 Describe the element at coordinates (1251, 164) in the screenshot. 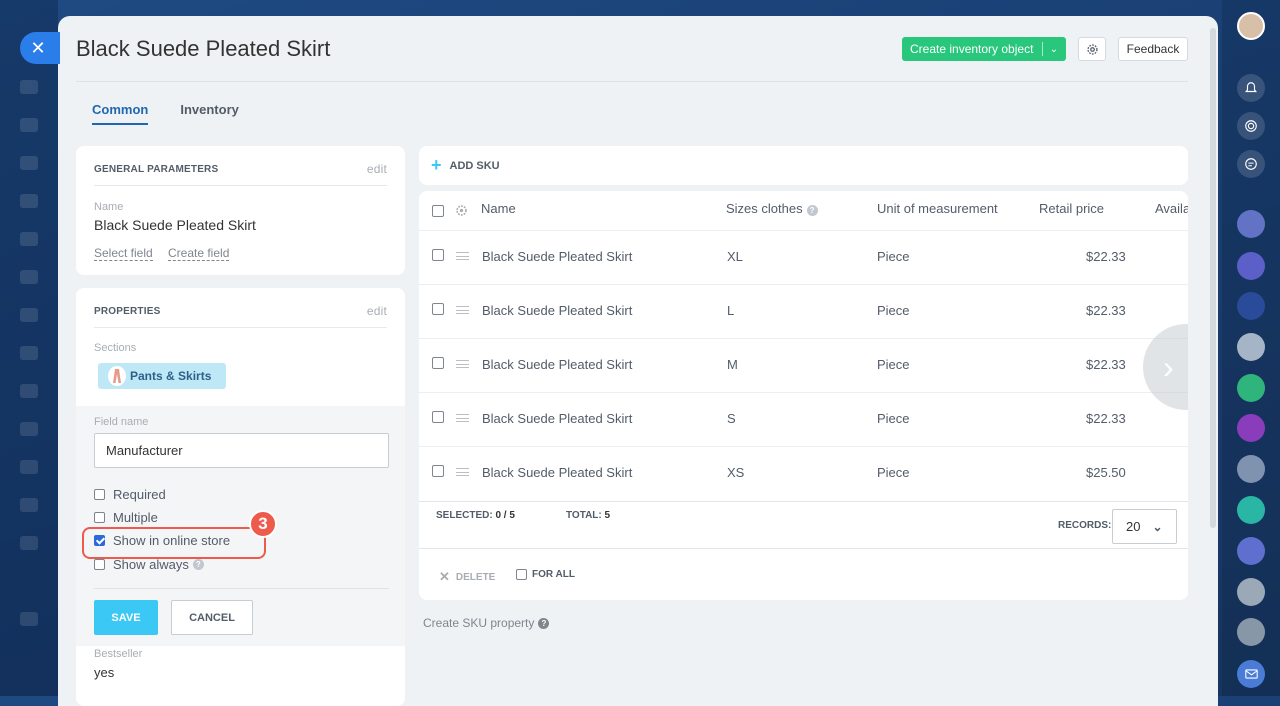

I see `chat-icon` at that location.